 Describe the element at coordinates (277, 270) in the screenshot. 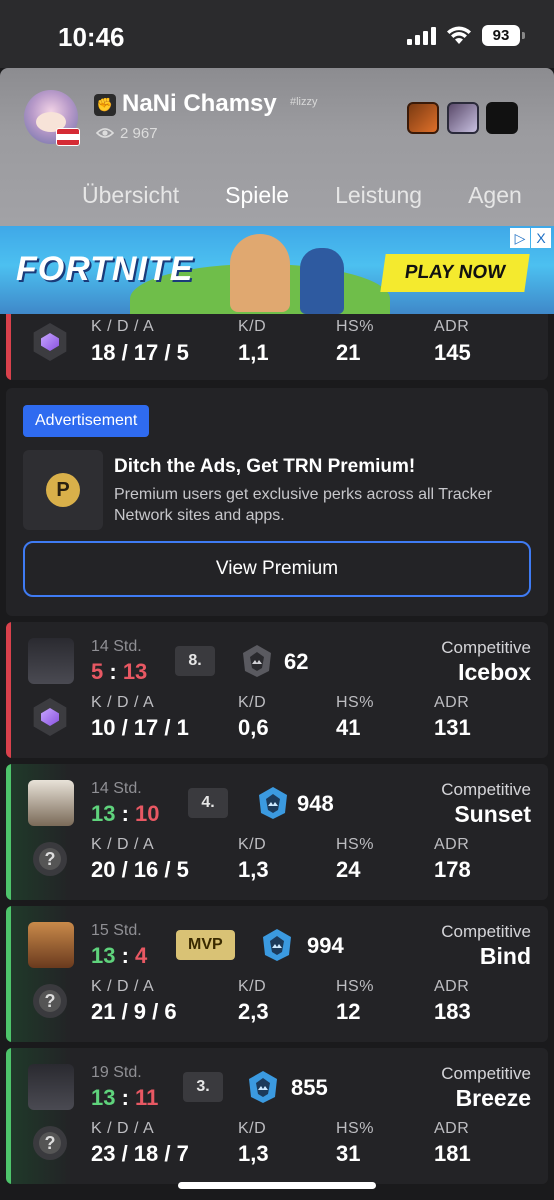

I see `fortnite-ad-banner: FORTNITE PLAY NOW ▷ X` at that location.